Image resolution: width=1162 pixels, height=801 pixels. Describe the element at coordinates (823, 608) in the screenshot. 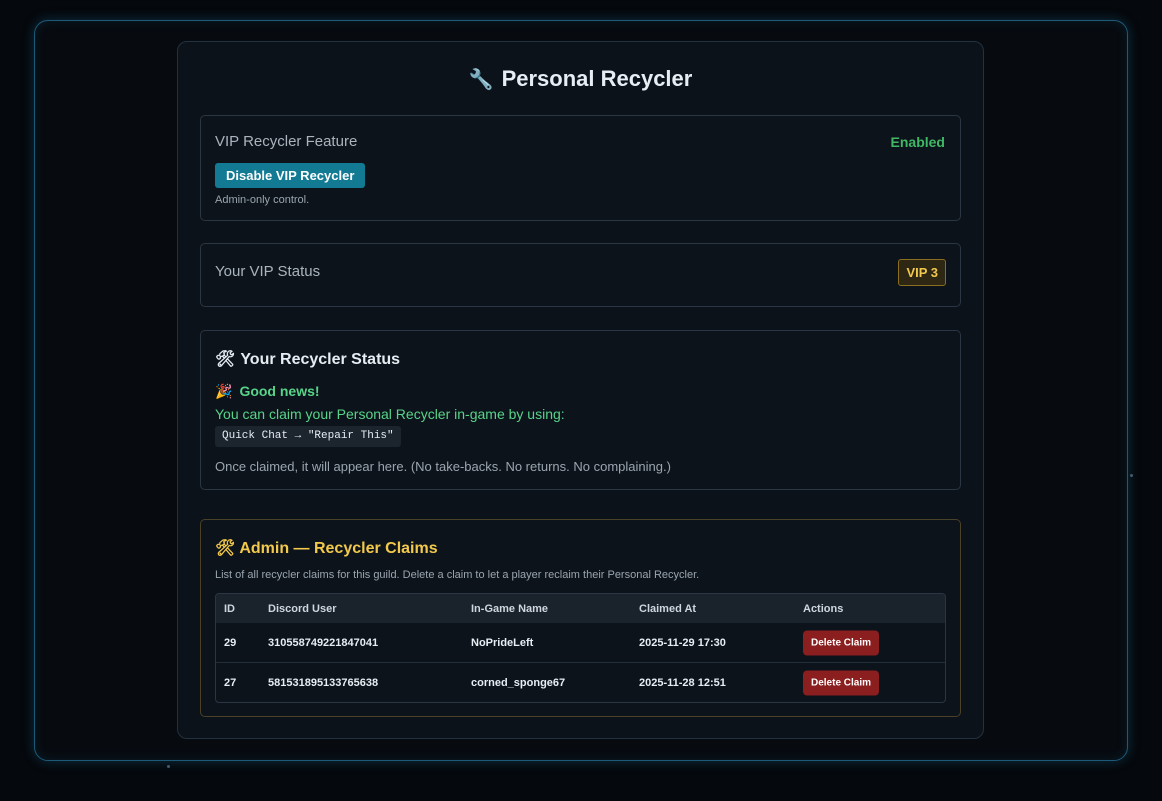

I see `column-header-actions: Actions` at that location.